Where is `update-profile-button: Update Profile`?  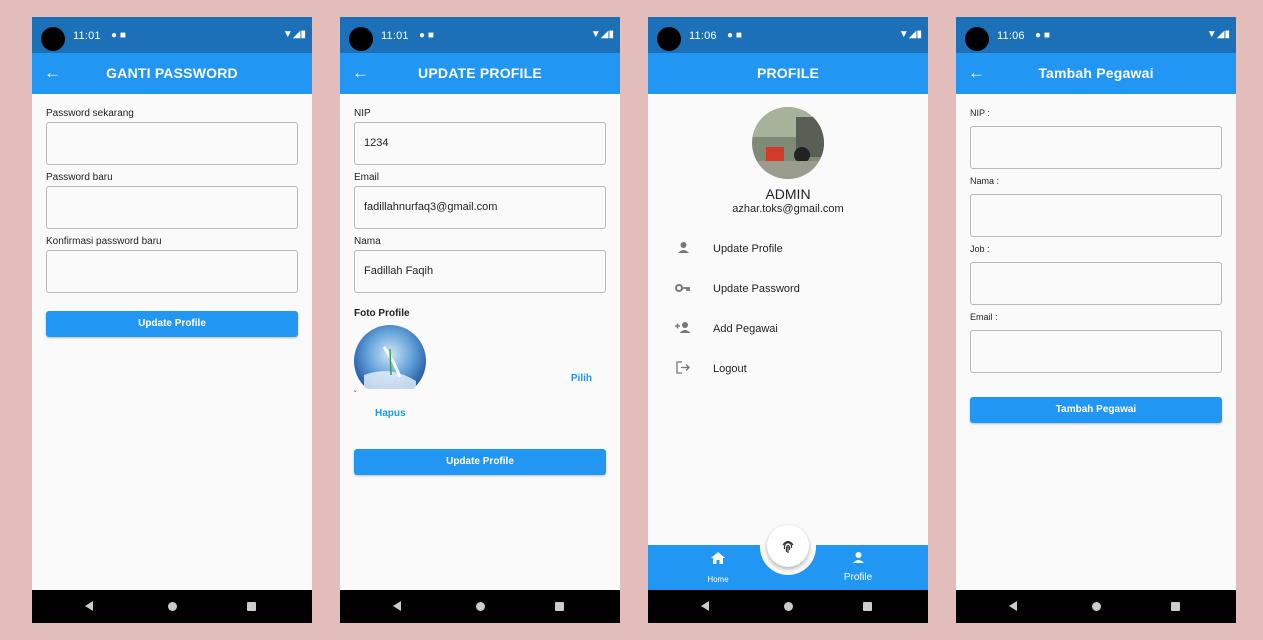 update-profile-button: Update Profile is located at coordinates (480, 462).